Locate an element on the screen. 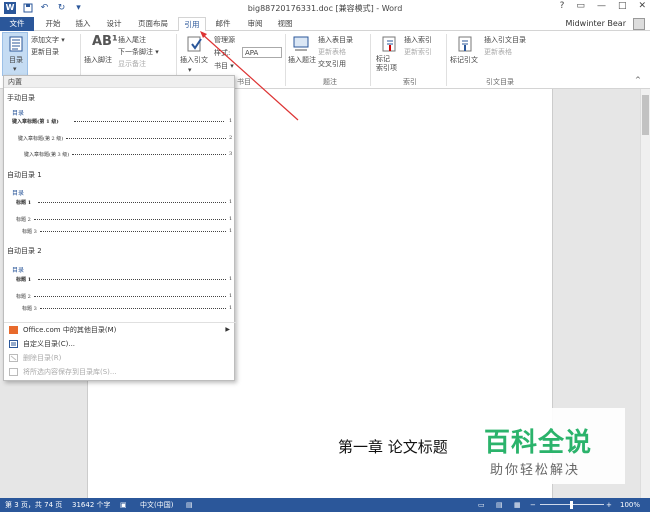 This screenshot has height=512, width=650. zoom-slider-thumb is located at coordinates (571, 505).